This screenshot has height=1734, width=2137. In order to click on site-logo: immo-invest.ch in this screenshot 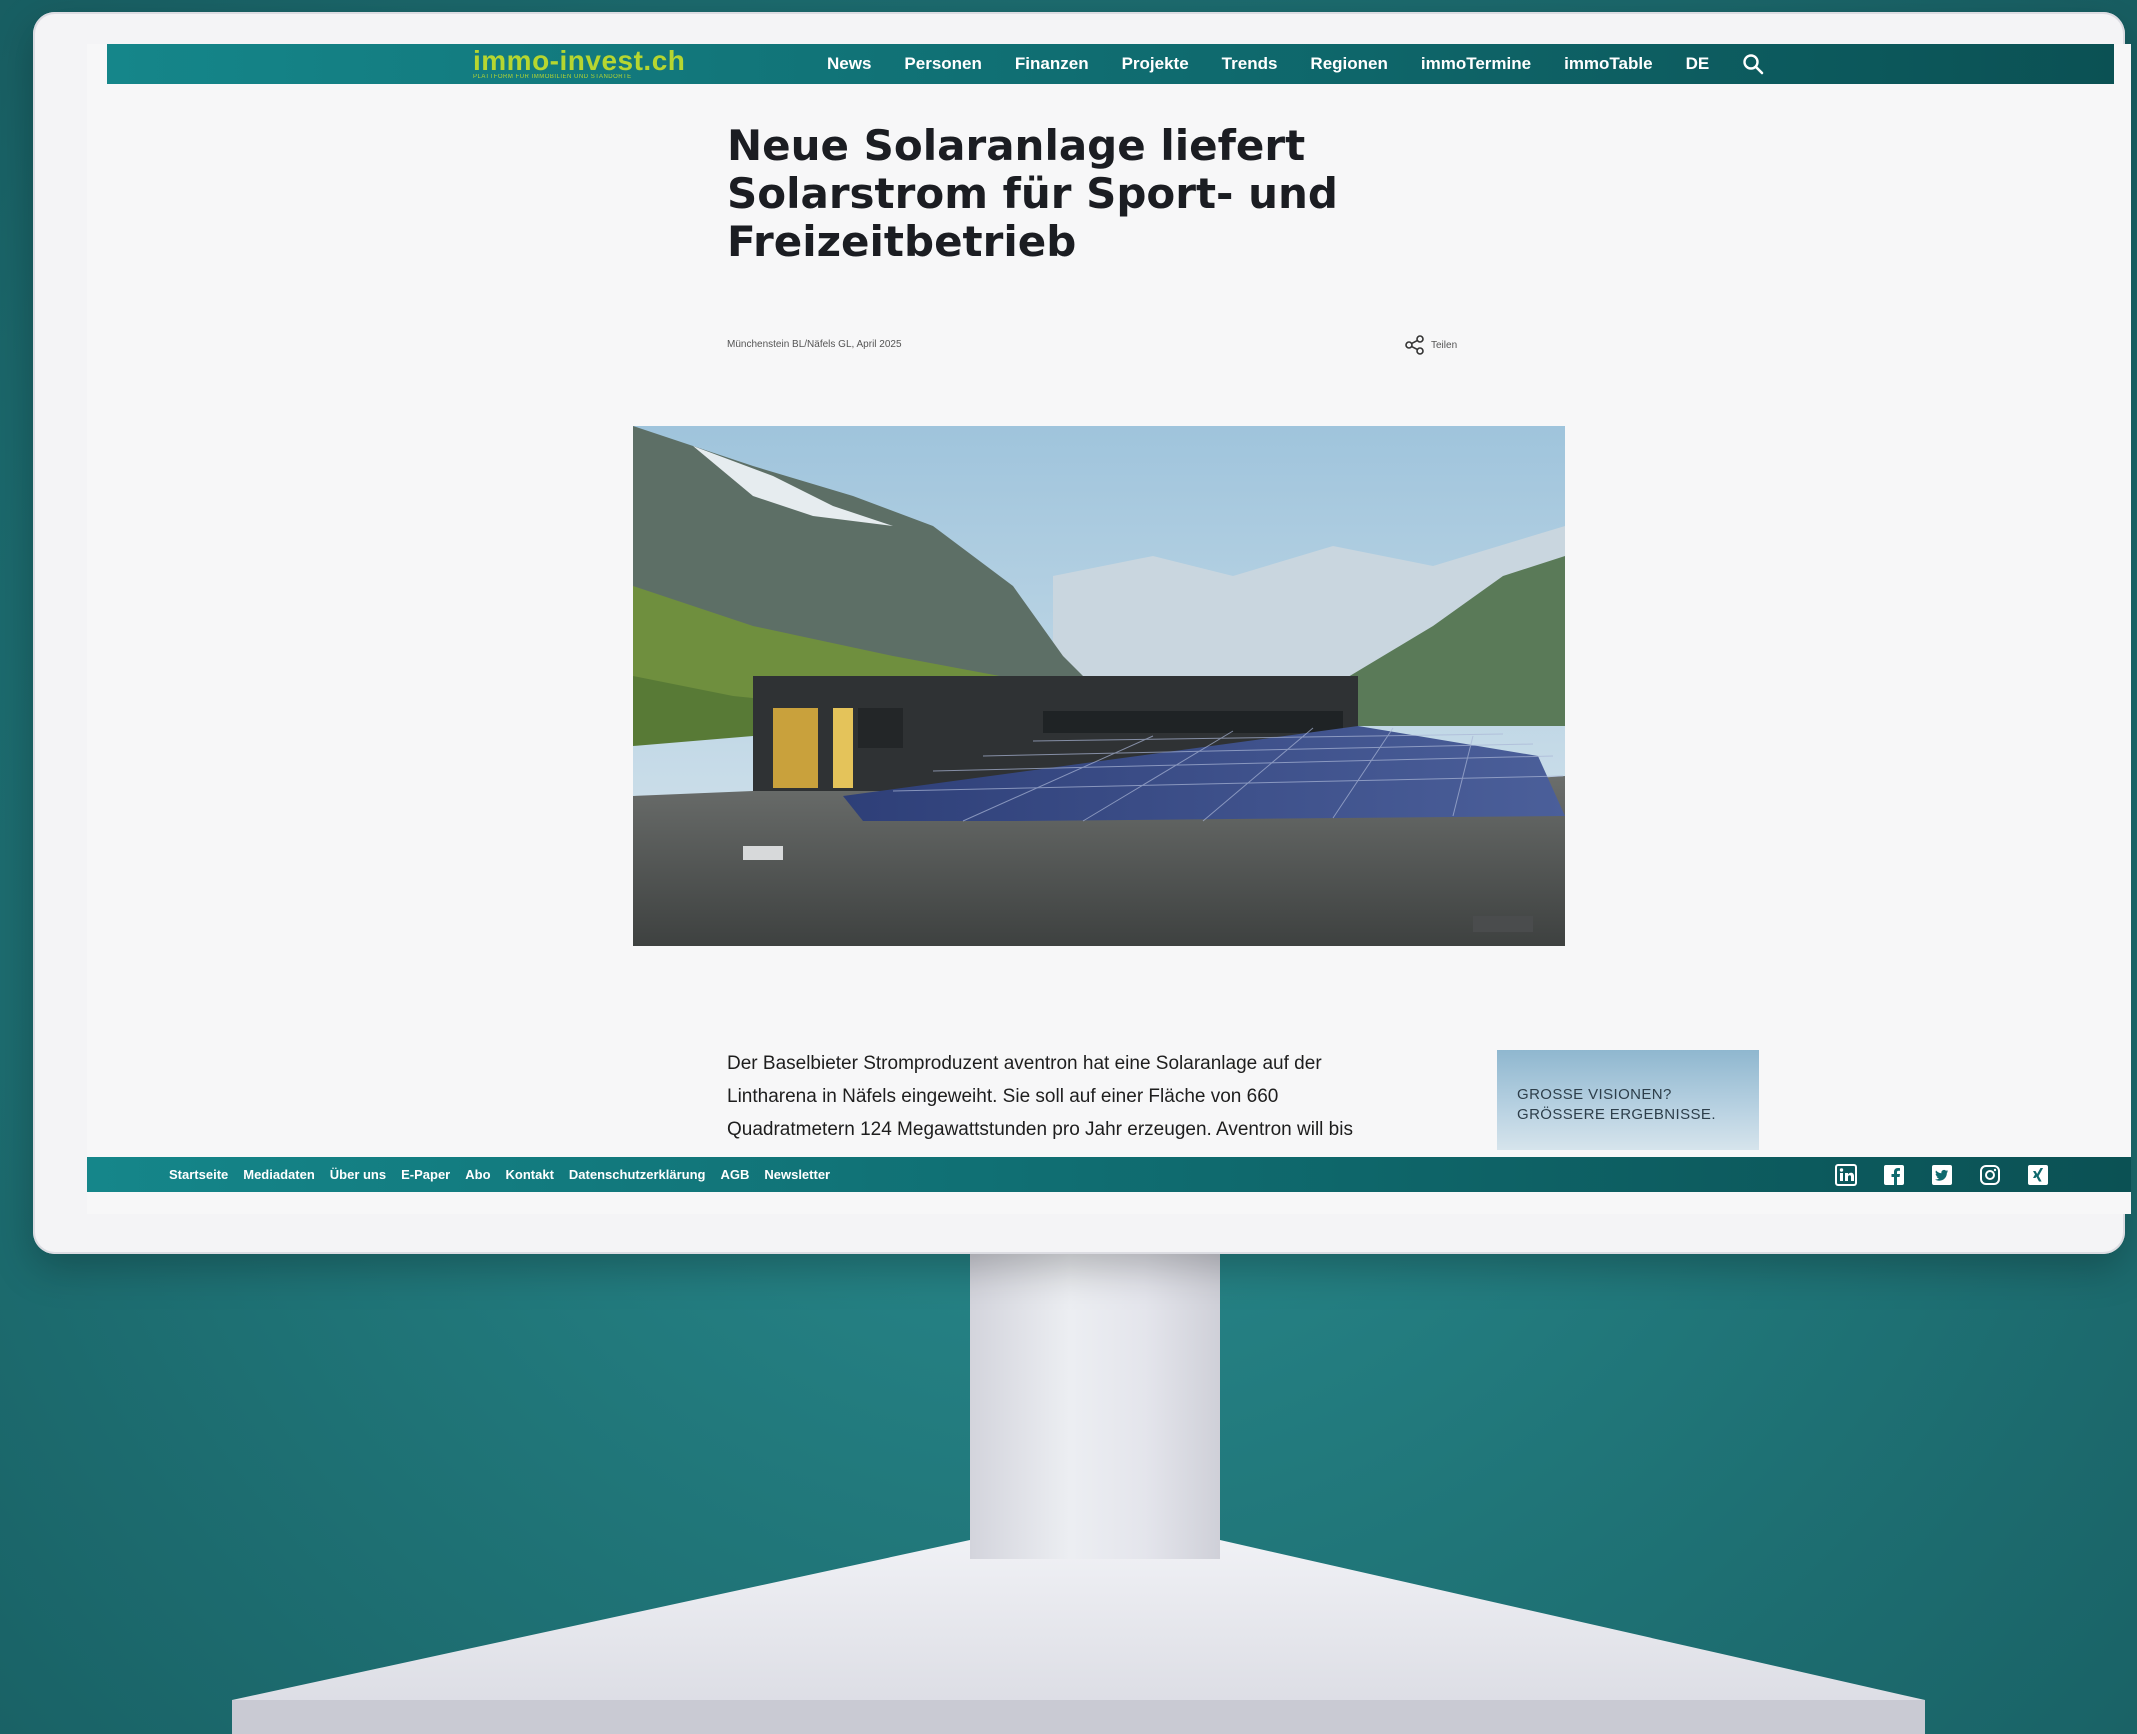, I will do `click(579, 61)`.